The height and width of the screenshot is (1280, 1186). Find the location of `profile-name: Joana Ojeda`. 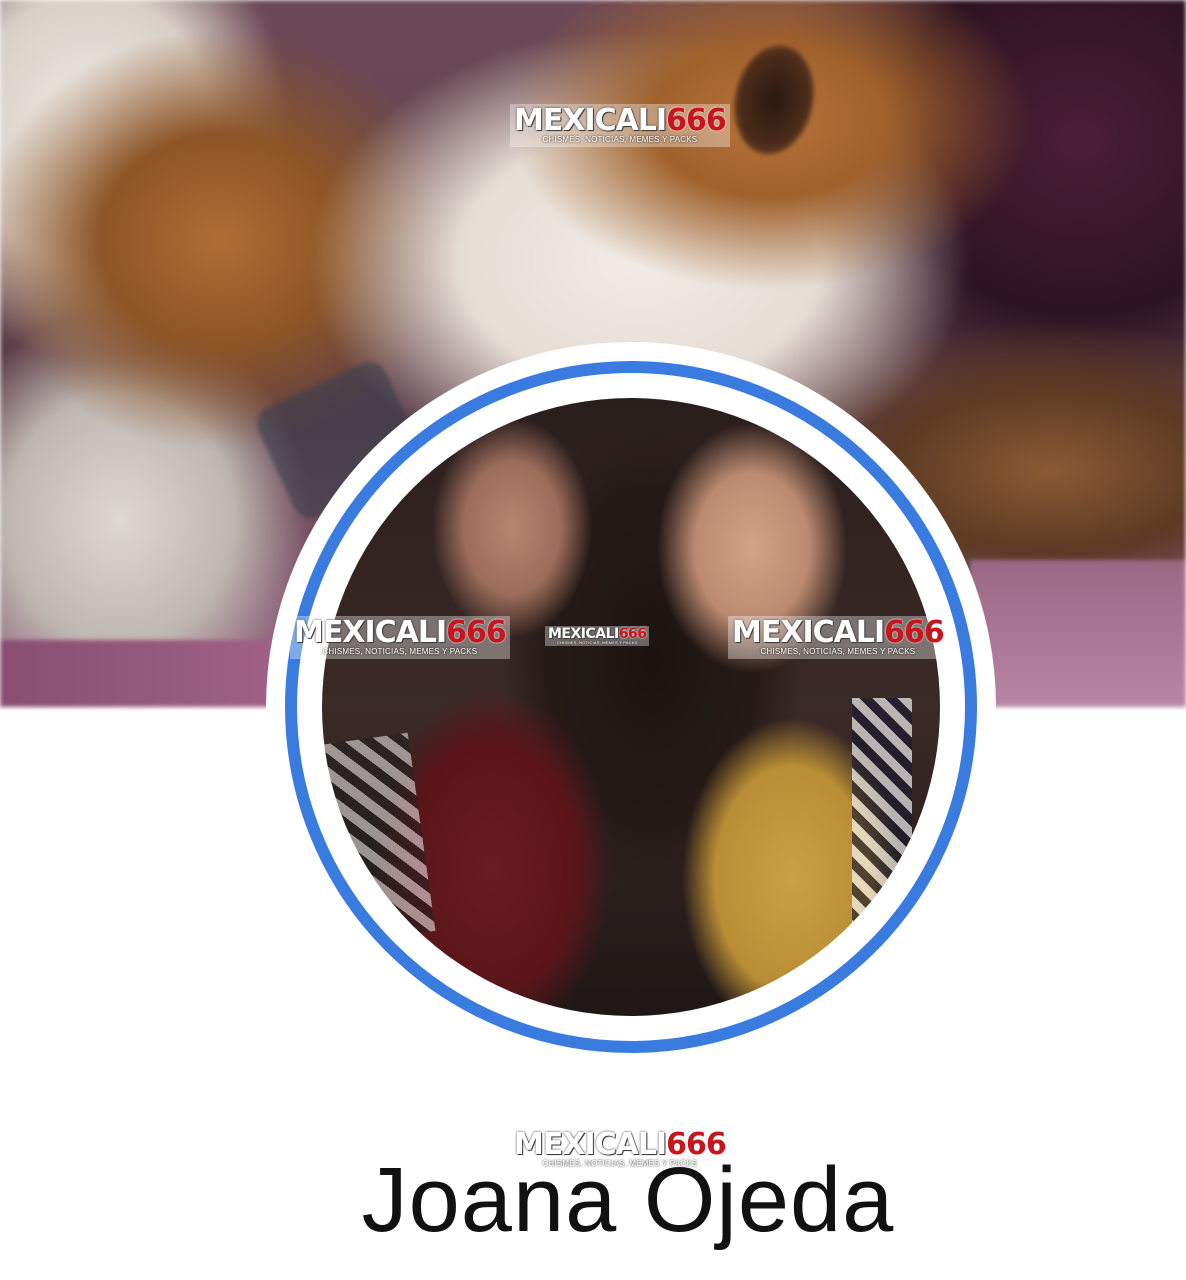

profile-name: Joana Ojeda is located at coordinates (628, 1200).